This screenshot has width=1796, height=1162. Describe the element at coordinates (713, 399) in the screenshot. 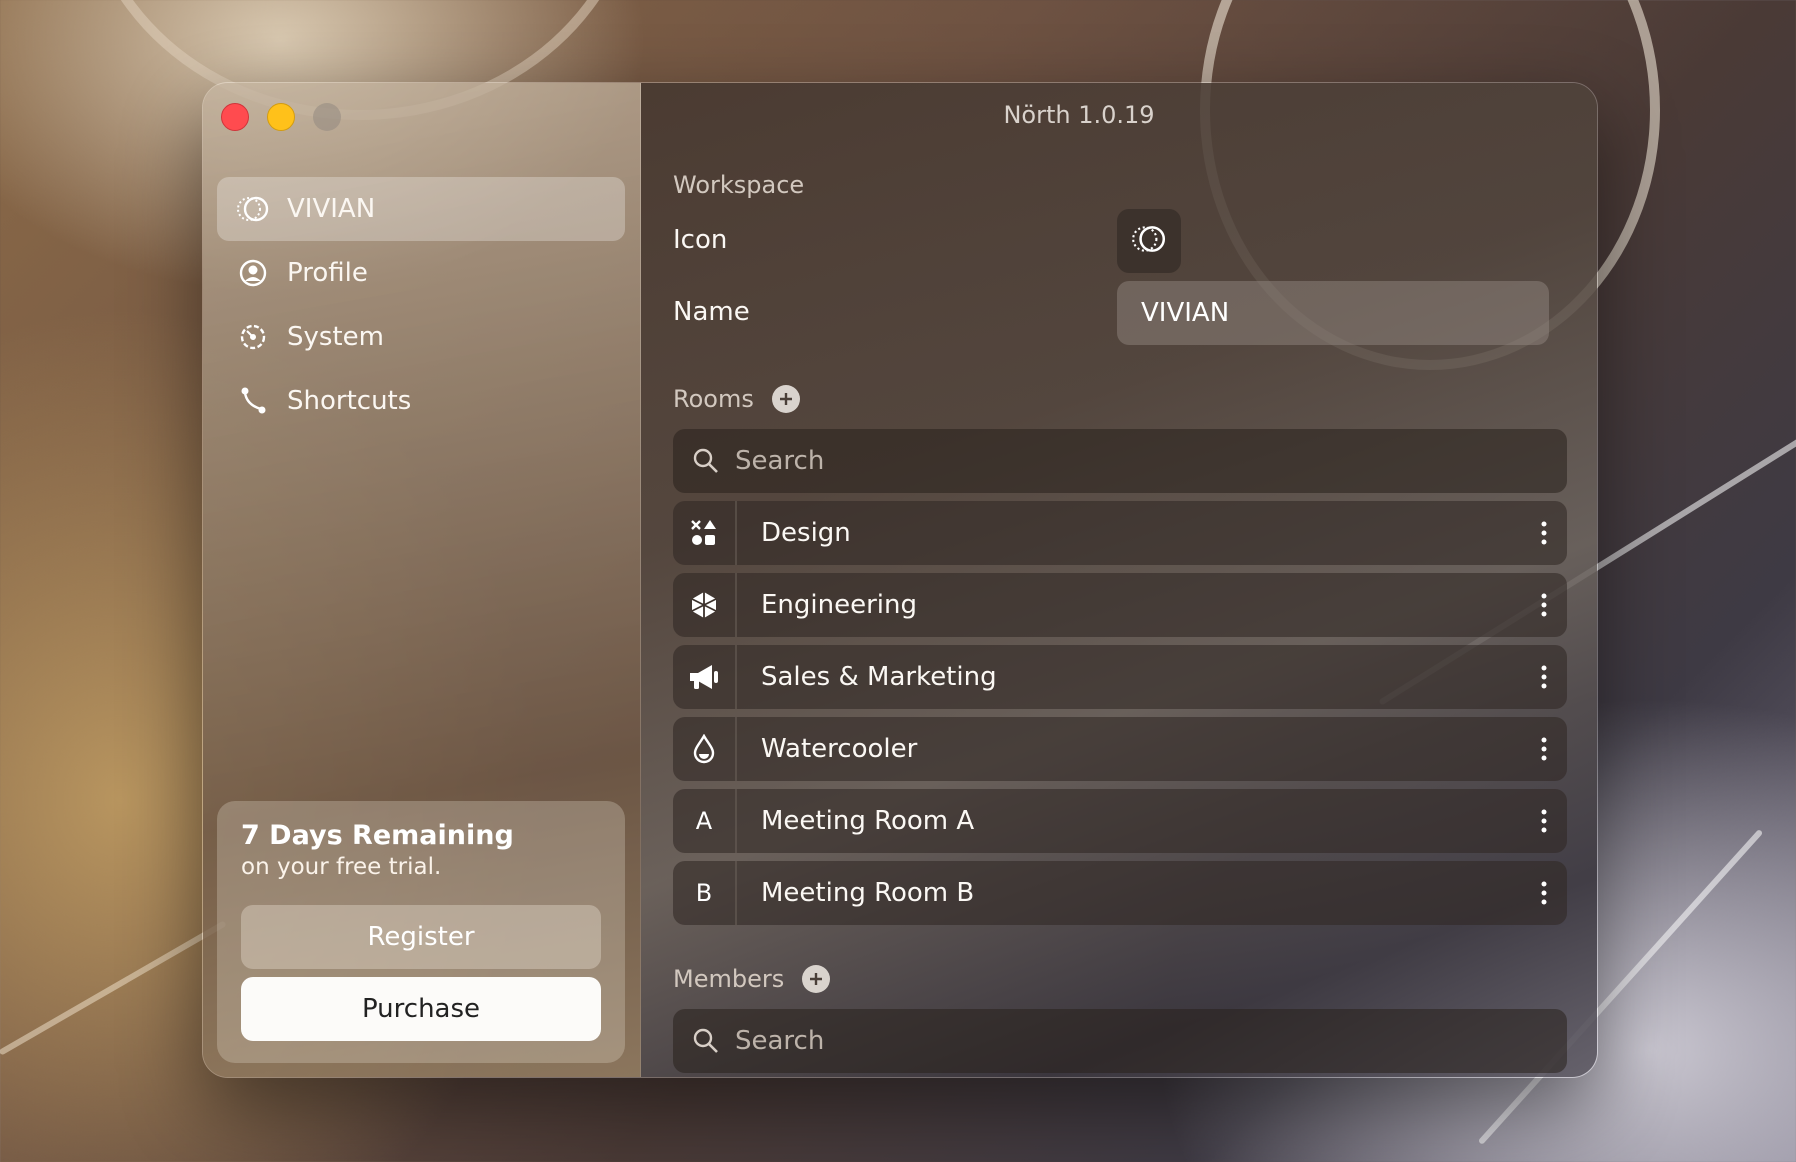

I see `section-label-text: Rooms` at that location.